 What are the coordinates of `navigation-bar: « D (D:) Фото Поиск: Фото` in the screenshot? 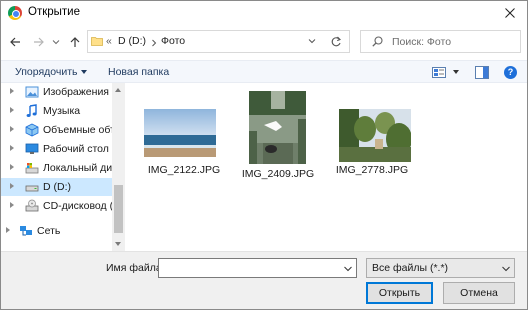 It's located at (264, 42).